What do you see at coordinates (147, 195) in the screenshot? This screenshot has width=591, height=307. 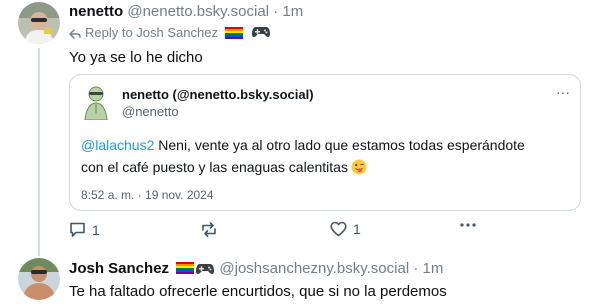 I see `embed-date: 8:52 a. m. · 19 nov. 2024` at bounding box center [147, 195].